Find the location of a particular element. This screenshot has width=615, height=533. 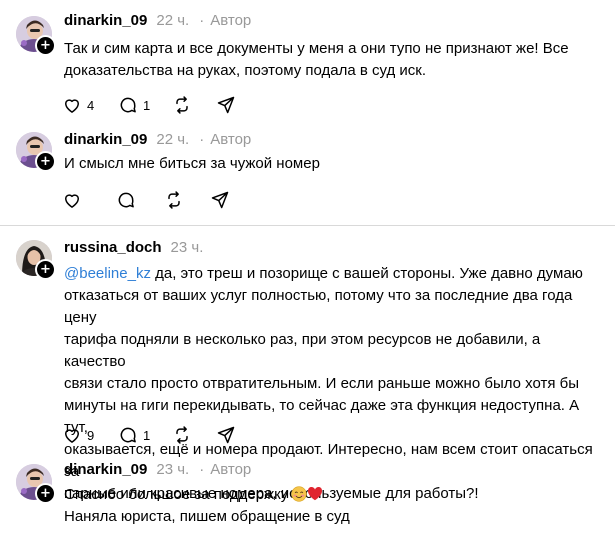

like-button: 4 is located at coordinates (90, 105).